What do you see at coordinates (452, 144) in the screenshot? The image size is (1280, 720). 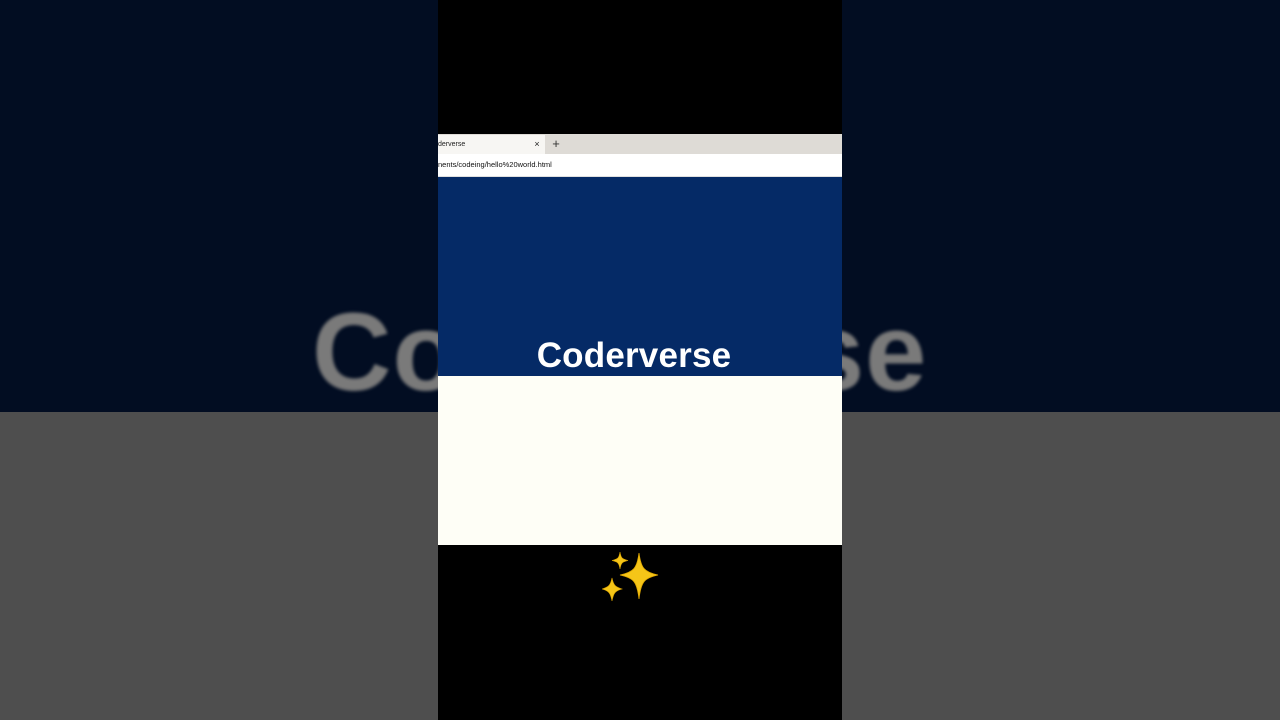 I see `tab-title: derverse` at bounding box center [452, 144].